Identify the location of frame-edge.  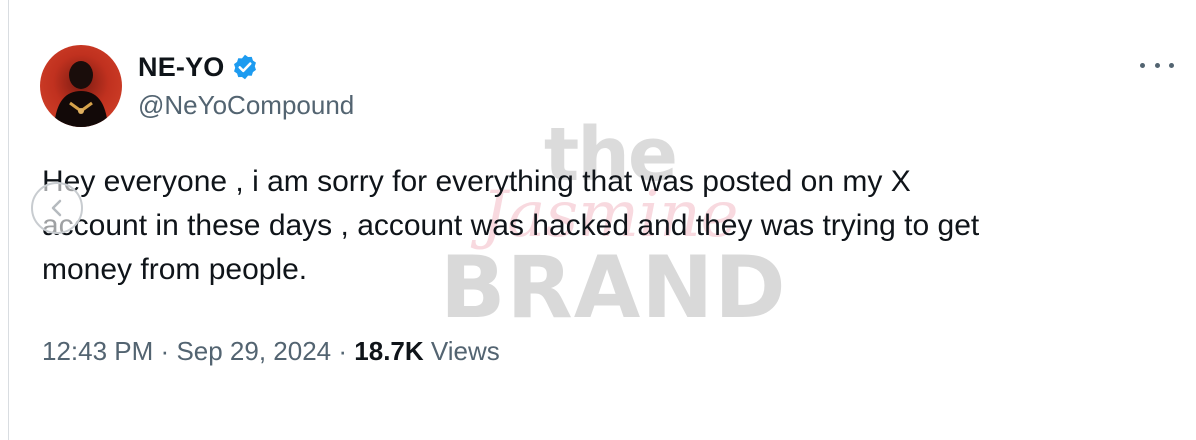
(8, 220).